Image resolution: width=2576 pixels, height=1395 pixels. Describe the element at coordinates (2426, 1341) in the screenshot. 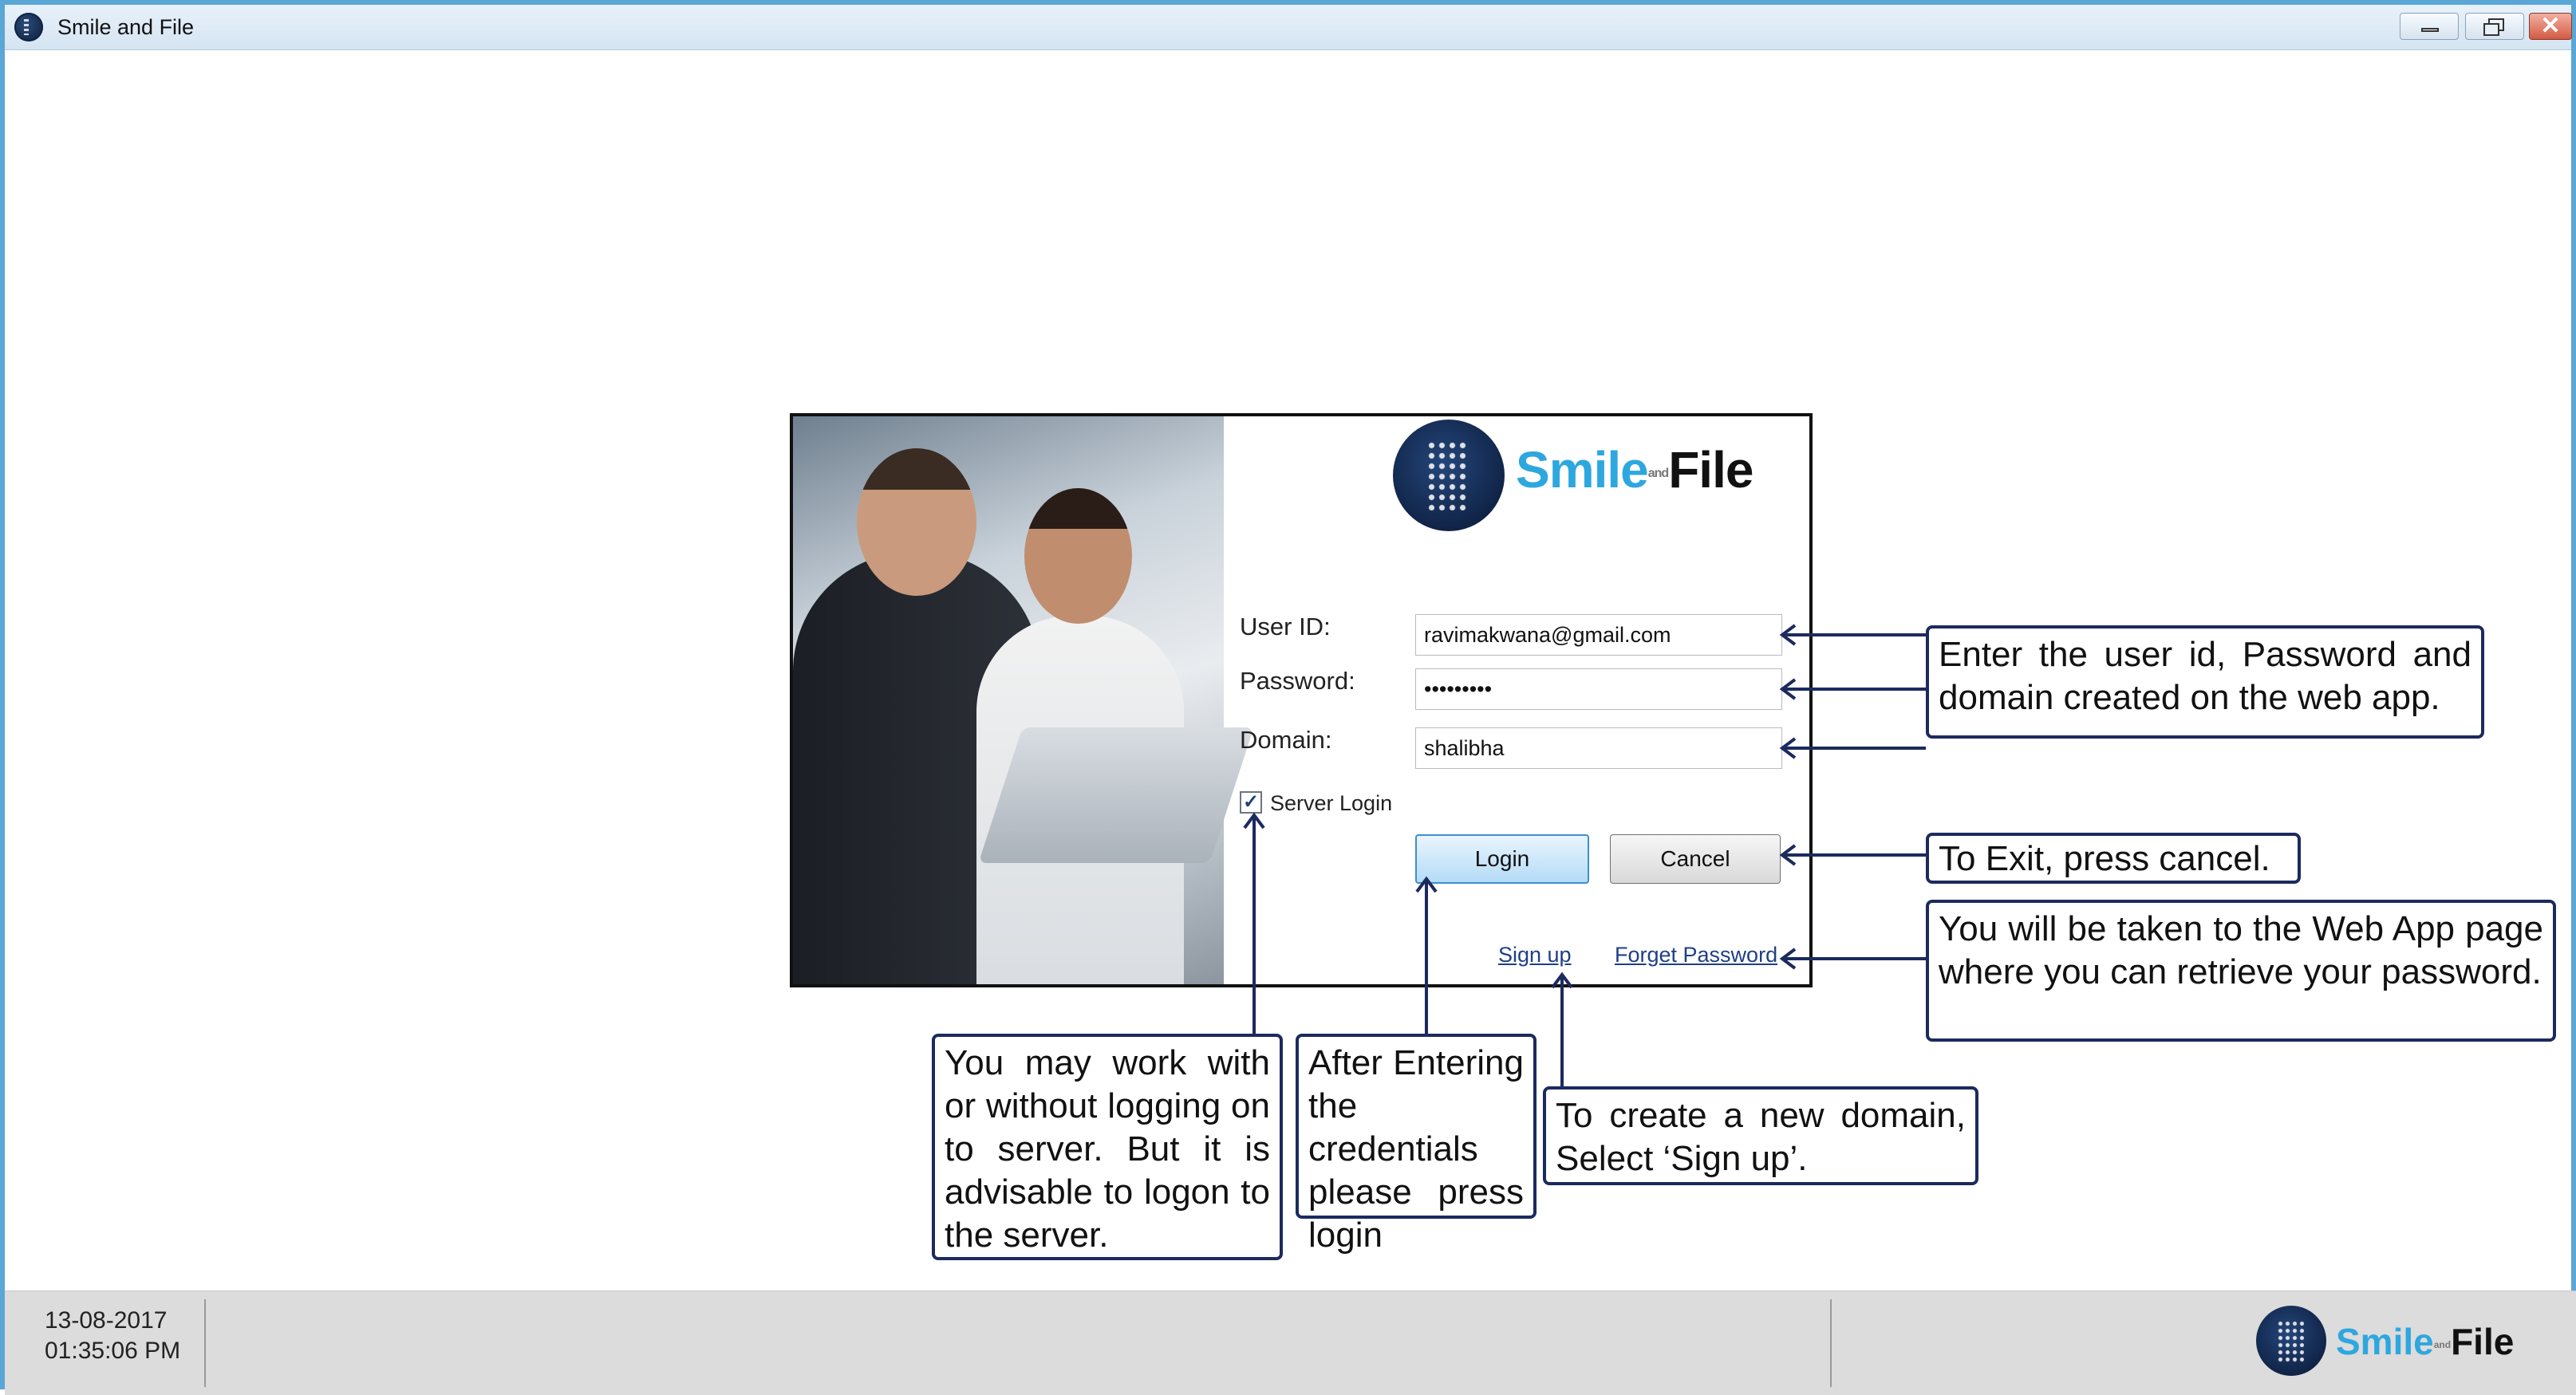

I see `statusbar-logo-wordmark: SmileandFile` at that location.